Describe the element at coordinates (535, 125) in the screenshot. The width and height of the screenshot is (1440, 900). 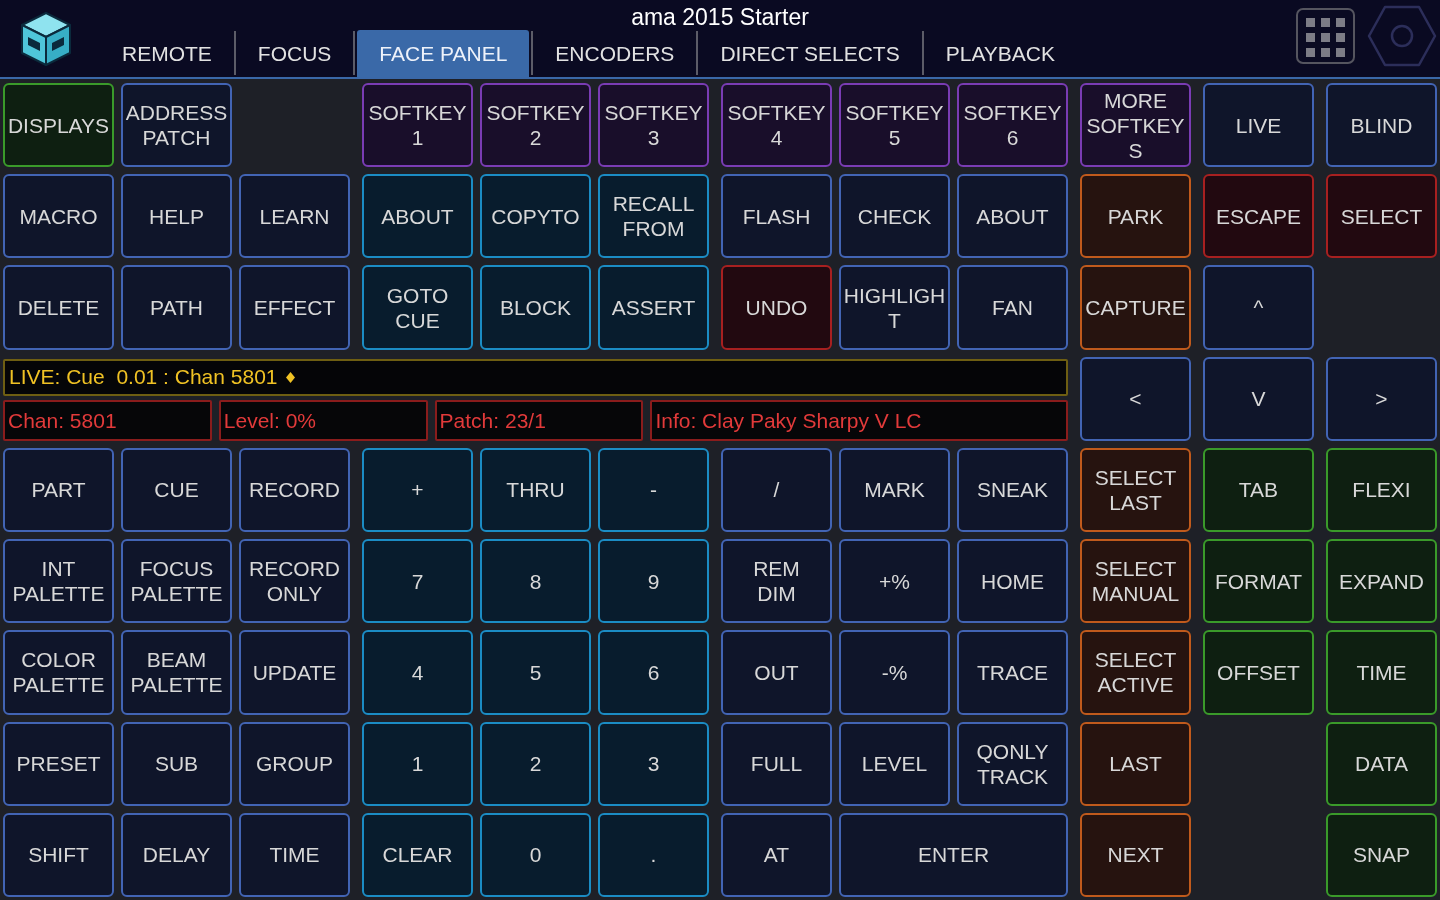
I see `key-button: SOFTKEY 2` at that location.